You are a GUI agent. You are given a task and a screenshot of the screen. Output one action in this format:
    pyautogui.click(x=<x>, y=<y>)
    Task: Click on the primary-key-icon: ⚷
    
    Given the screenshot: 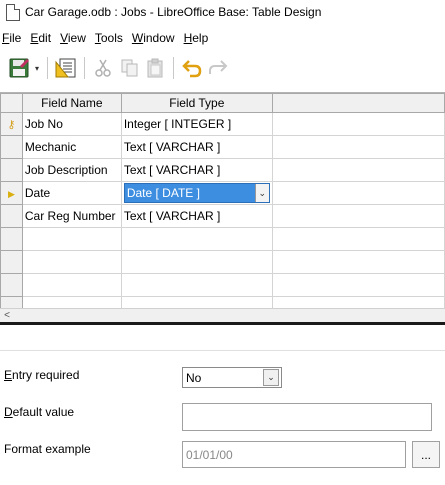 What is the action you would take?
    pyautogui.click(x=11, y=125)
    